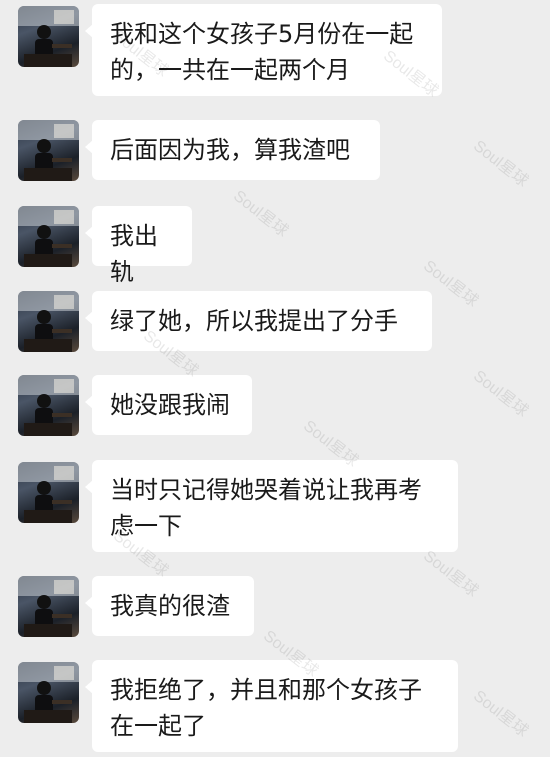 This screenshot has height=757, width=550. What do you see at coordinates (266, 690) in the screenshot?
I see `message-text-line: 我拒绝了，并且和那个女孩子` at bounding box center [266, 690].